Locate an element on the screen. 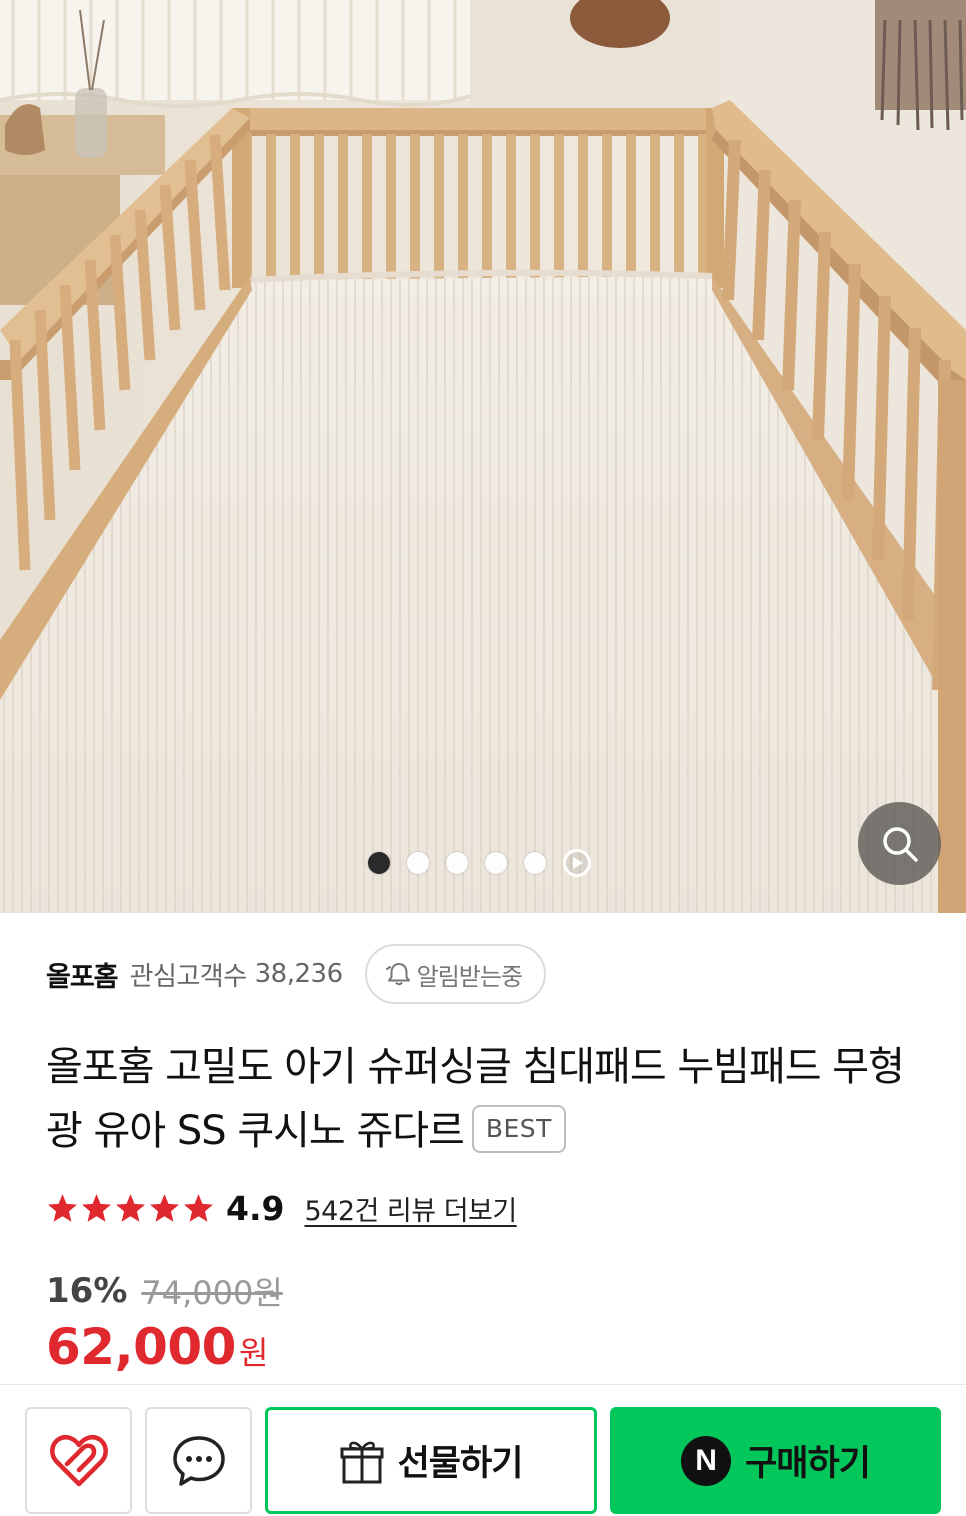 This screenshot has height=1516, width=966. original-price: 74,000원 is located at coordinates (212, 1293).